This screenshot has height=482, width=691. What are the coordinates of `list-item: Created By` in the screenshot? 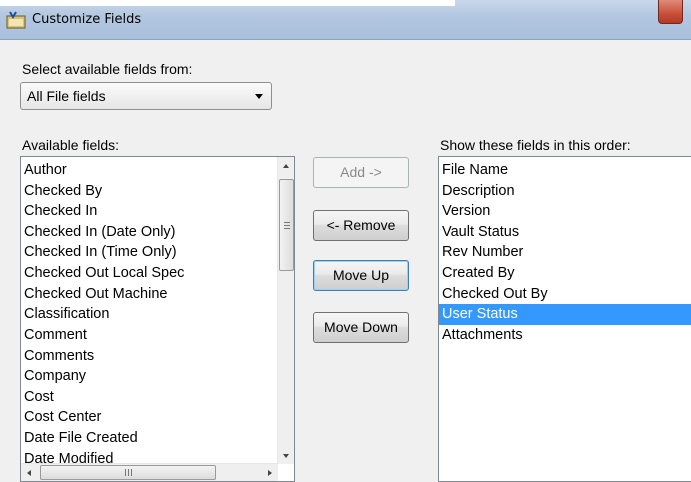 It's located at (565, 273).